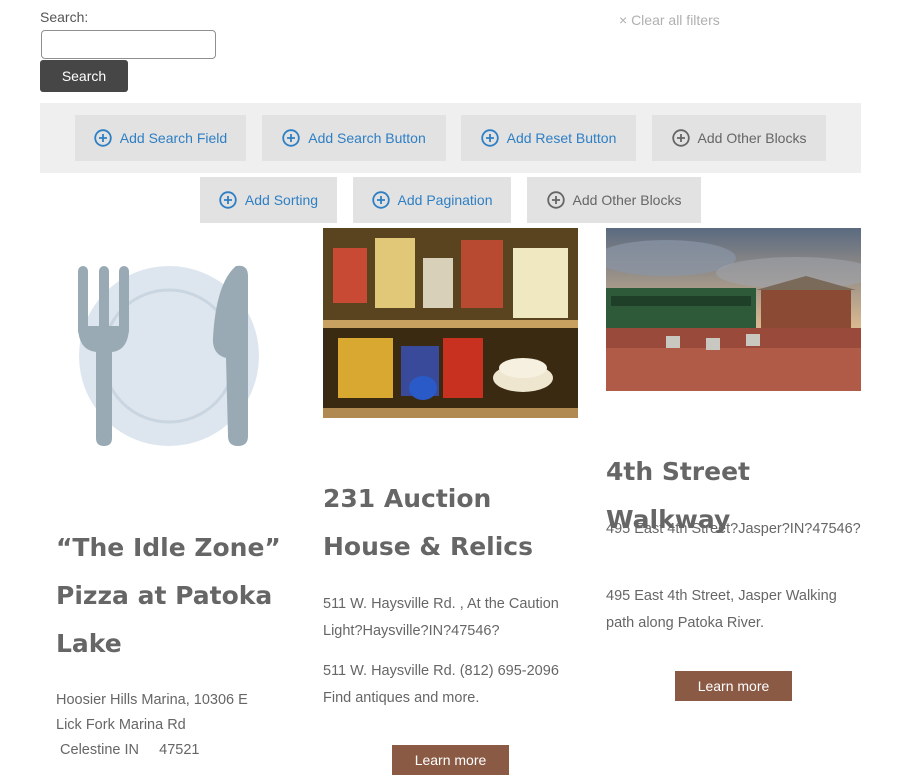 Image resolution: width=924 pixels, height=775 pixels. What do you see at coordinates (152, 700) in the screenshot?
I see `address-line: Hoosier Hills Marina, 10306 E` at bounding box center [152, 700].